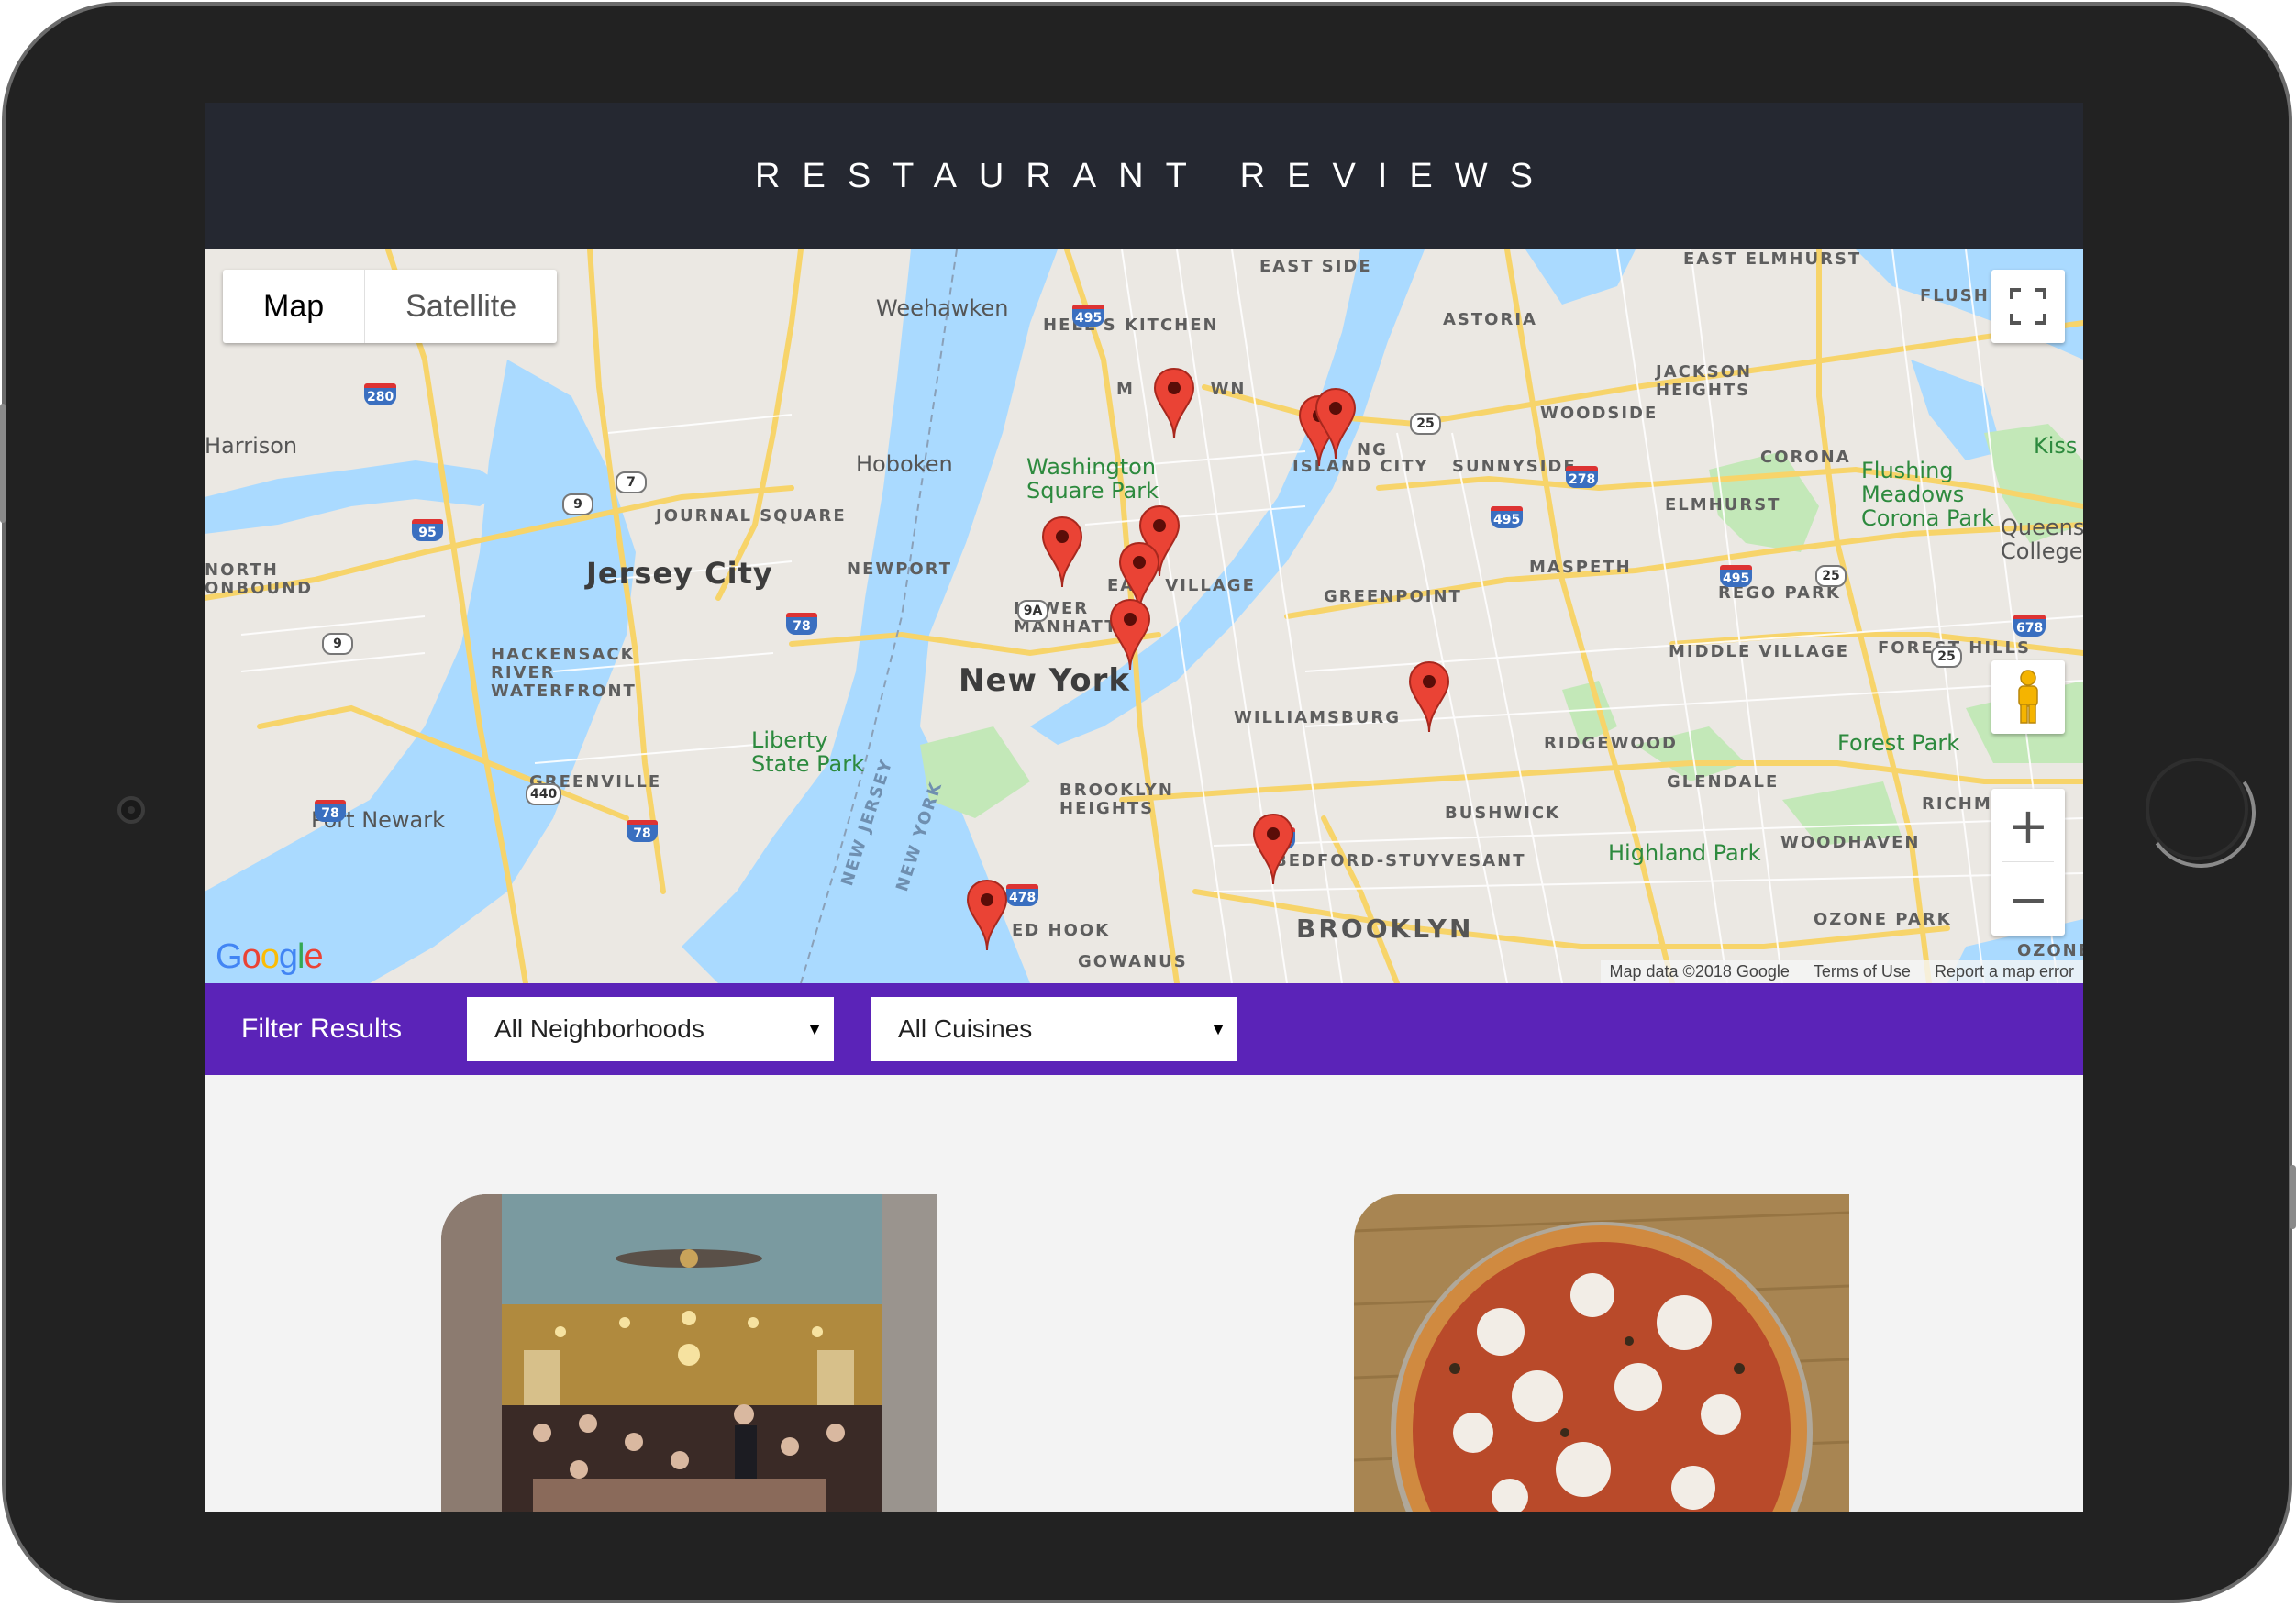 The height and width of the screenshot is (1607, 2296). Describe the element at coordinates (3, 463) in the screenshot. I see `volume-button` at that location.